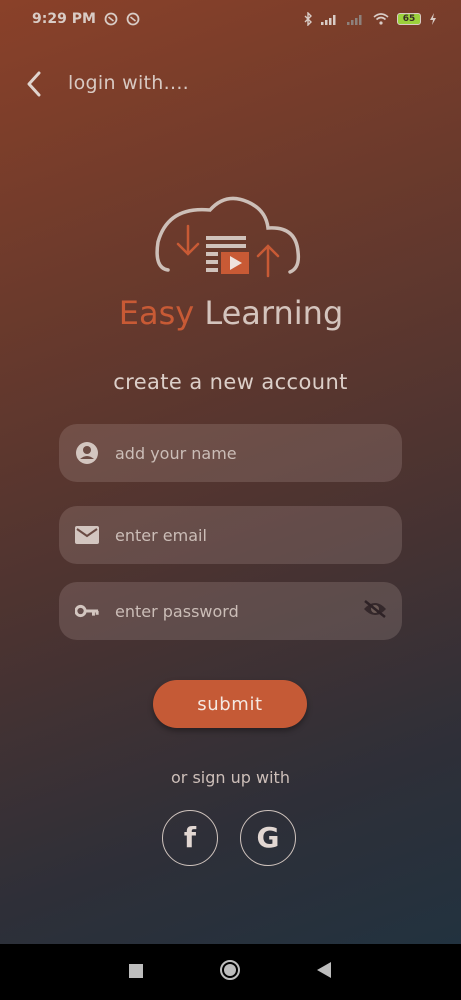 The height and width of the screenshot is (1000, 461). Describe the element at coordinates (370, 19) in the screenshot. I see `status-bar-right: 65` at that location.